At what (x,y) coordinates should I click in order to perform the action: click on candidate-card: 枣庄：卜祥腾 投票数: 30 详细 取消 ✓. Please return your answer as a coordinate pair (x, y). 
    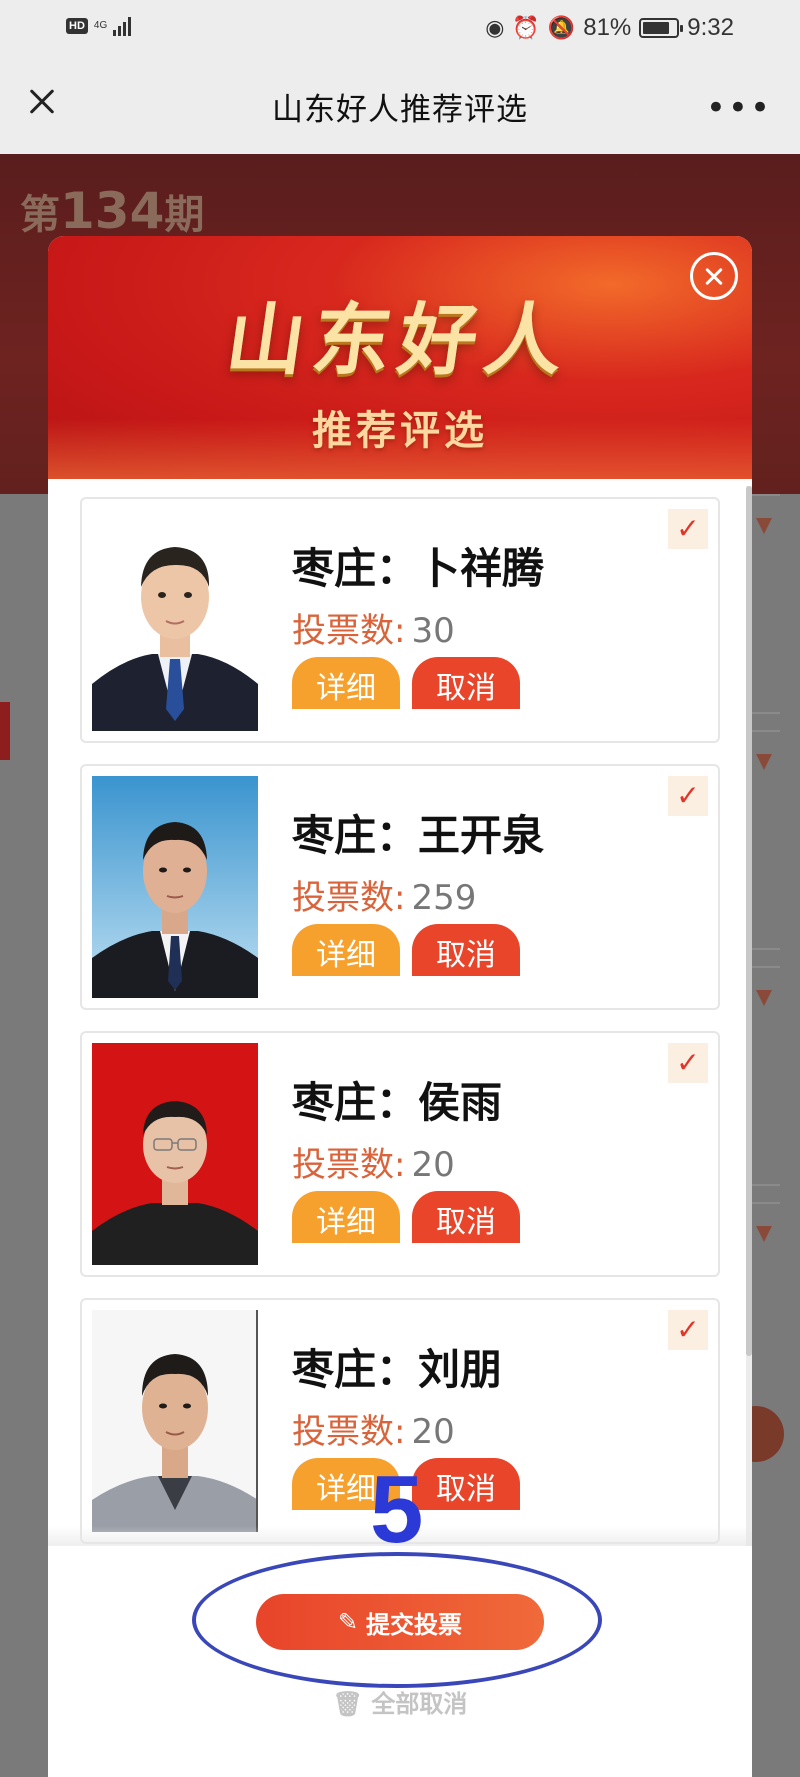
    Looking at the image, I should click on (400, 620).